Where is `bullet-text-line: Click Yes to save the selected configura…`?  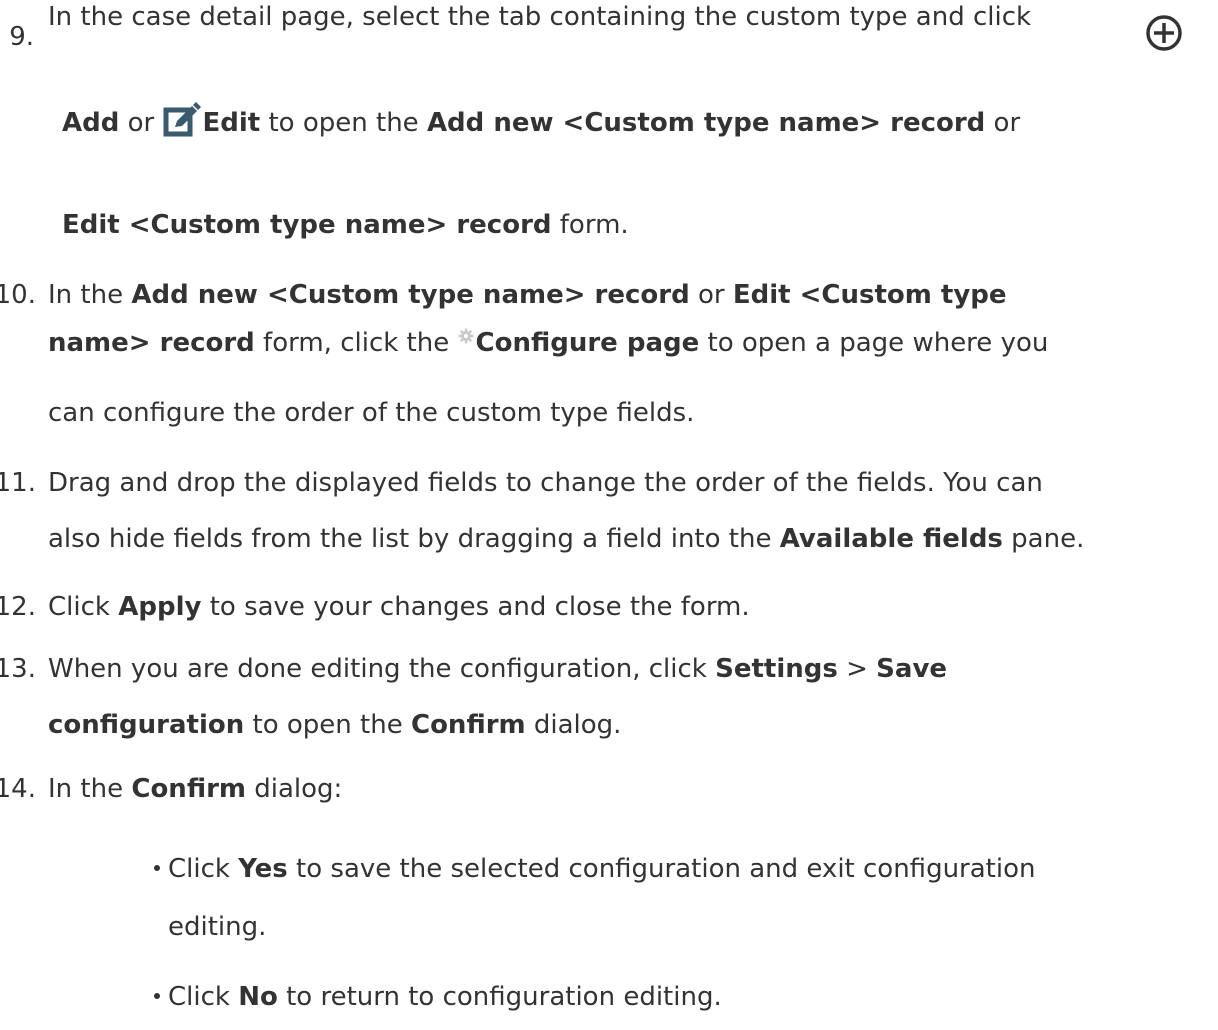 bullet-text-line: Click Yes to save the selected configura… is located at coordinates (594, 869).